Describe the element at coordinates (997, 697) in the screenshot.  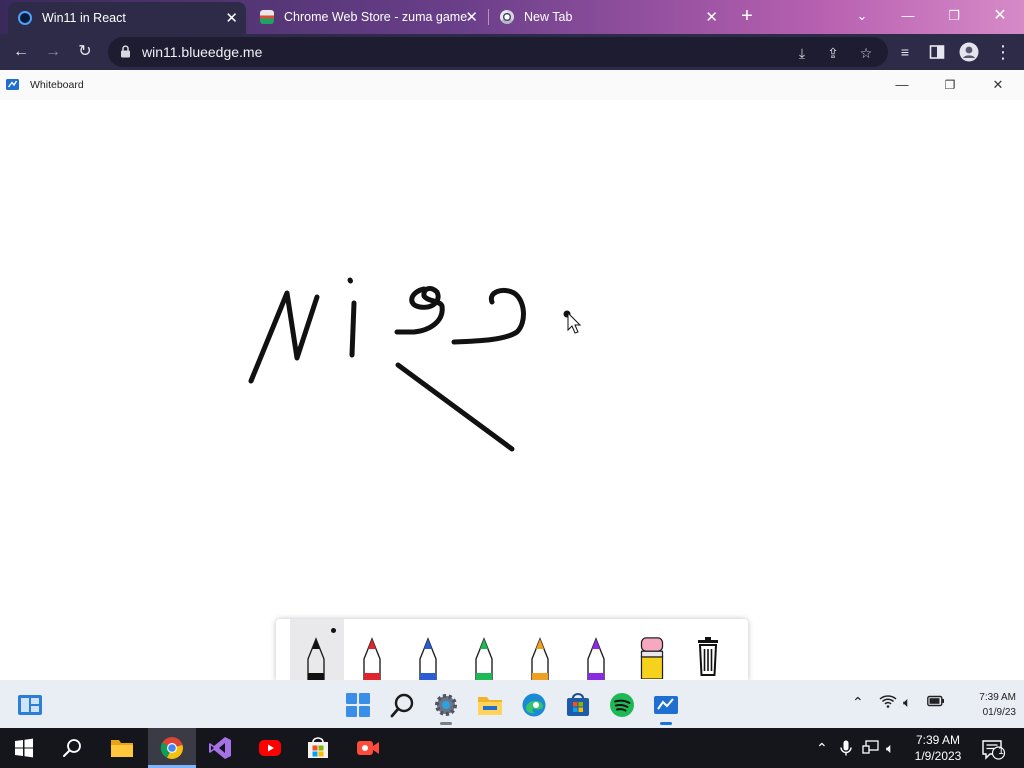
I see `win11-time: 7:39 AM` at that location.